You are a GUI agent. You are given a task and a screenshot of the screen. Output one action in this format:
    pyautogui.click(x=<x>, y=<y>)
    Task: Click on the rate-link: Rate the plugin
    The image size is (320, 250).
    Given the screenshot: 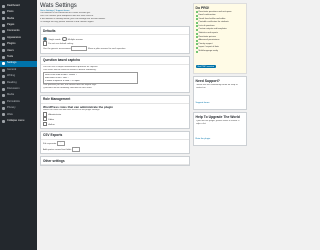 What is the action you would take?
    pyautogui.click(x=203, y=139)
    